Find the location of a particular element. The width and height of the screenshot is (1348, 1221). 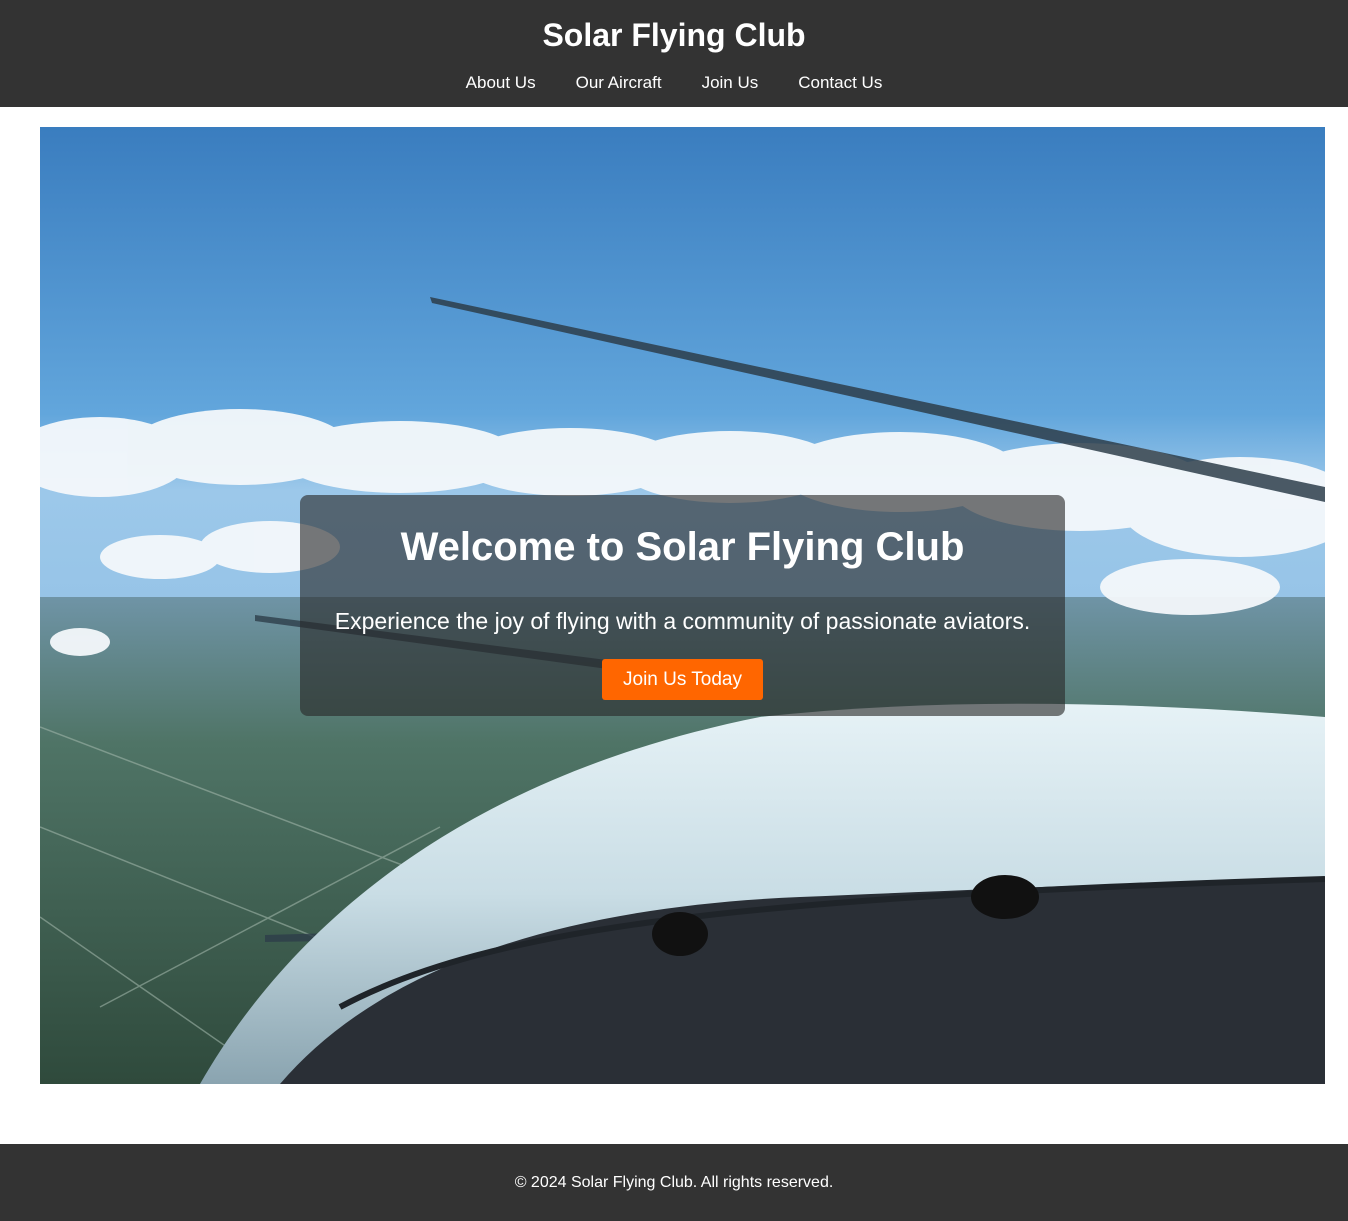

nav-about-us: About Us is located at coordinates (501, 83).